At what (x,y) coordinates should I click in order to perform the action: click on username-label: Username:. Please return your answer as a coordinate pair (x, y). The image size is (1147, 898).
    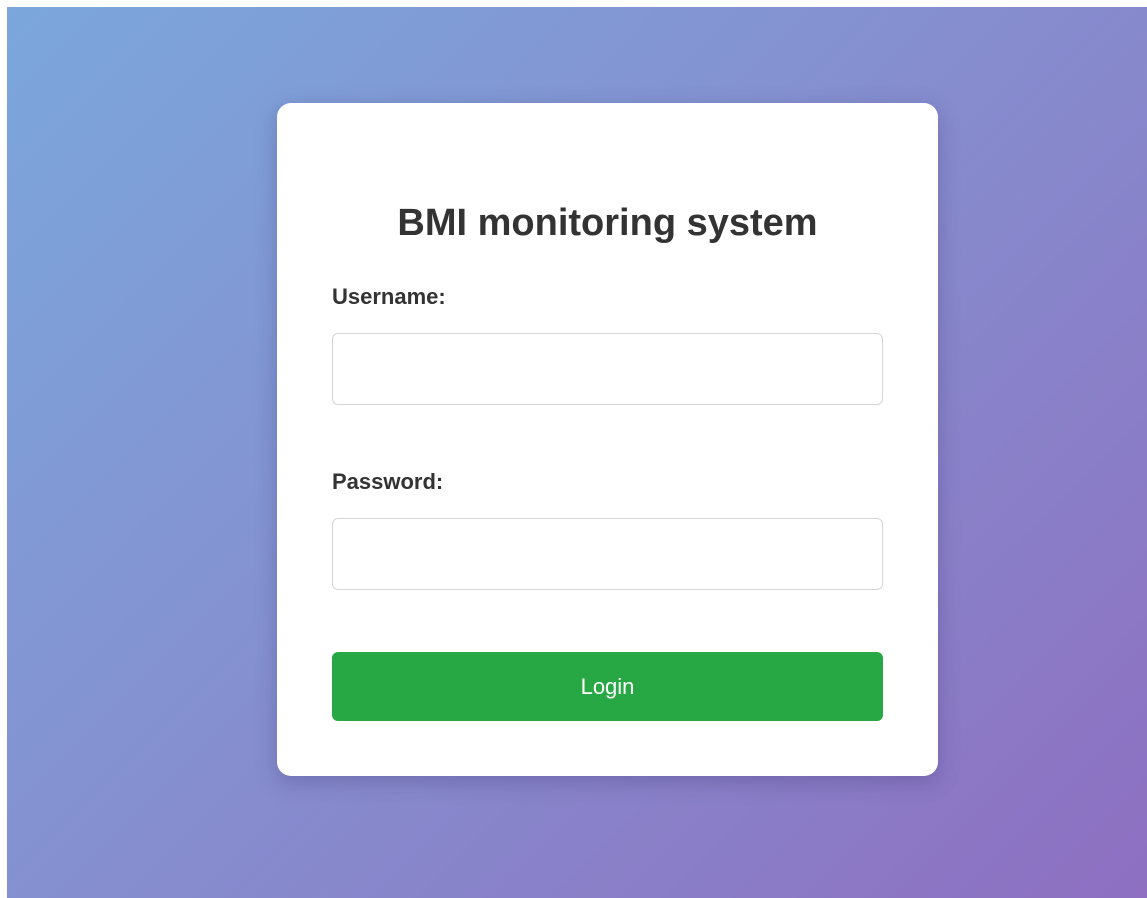
    Looking at the image, I should click on (389, 296).